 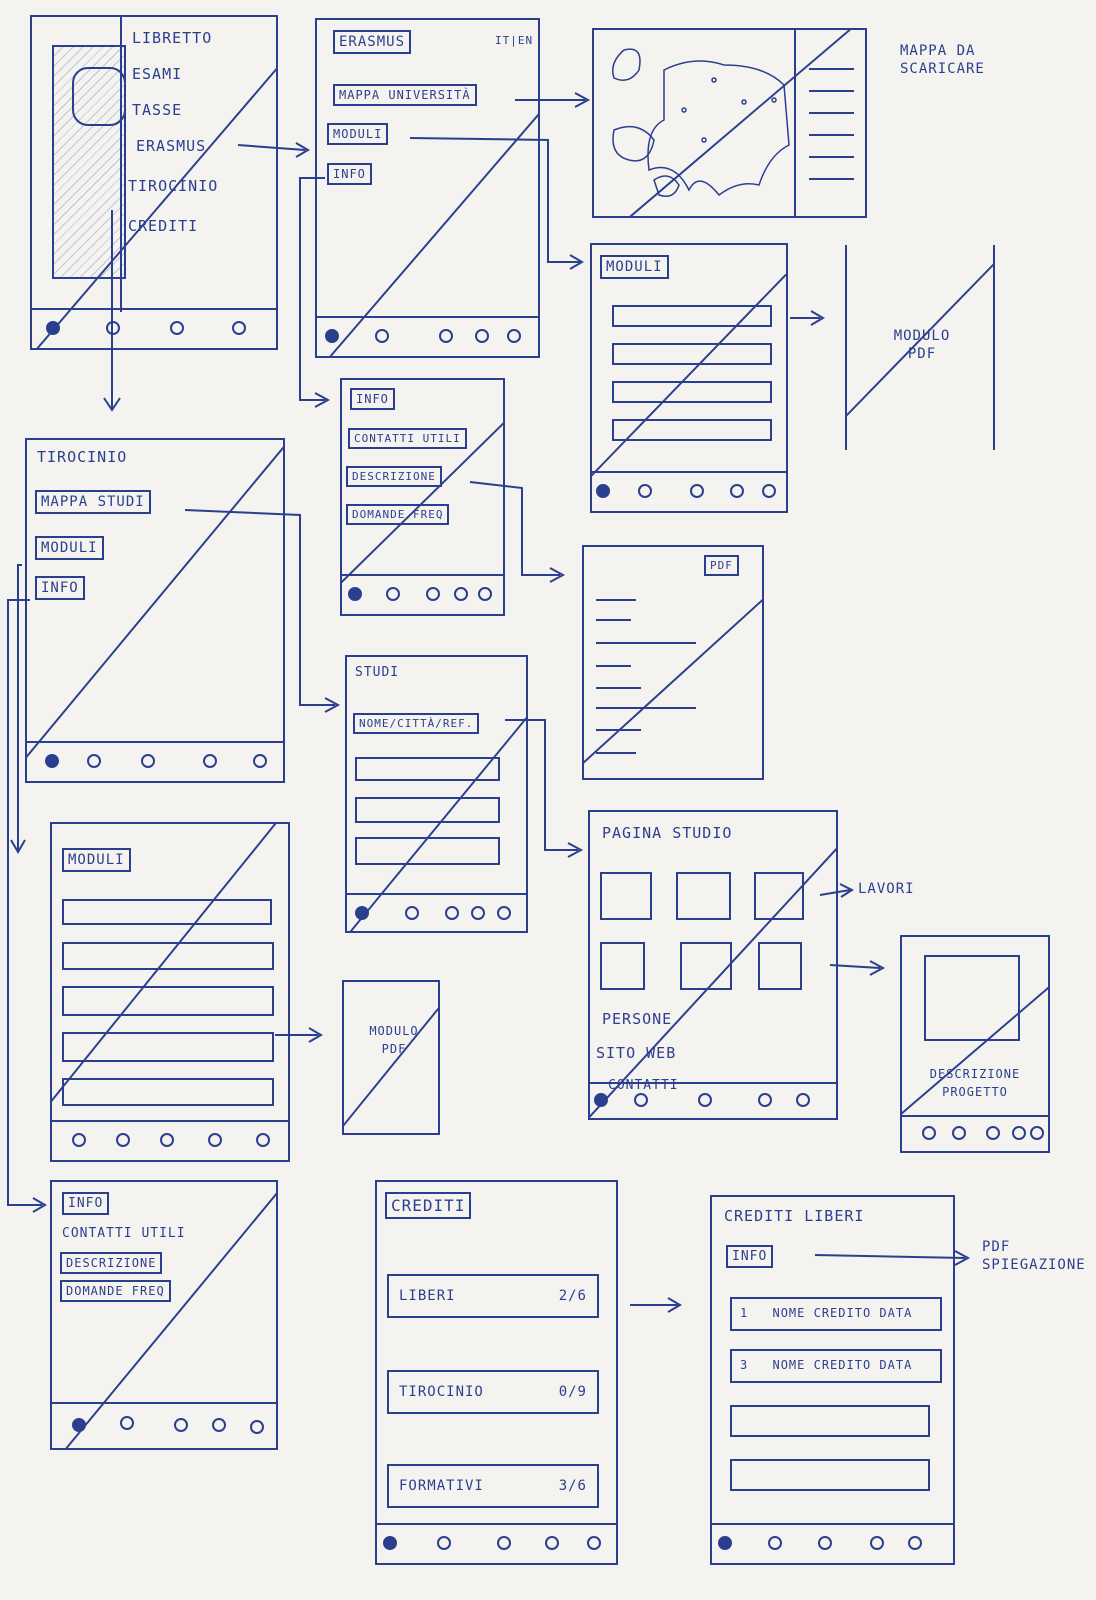 What do you see at coordinates (157, 110) in the screenshot?
I see `menu-item-tasse: TASSE` at bounding box center [157, 110].